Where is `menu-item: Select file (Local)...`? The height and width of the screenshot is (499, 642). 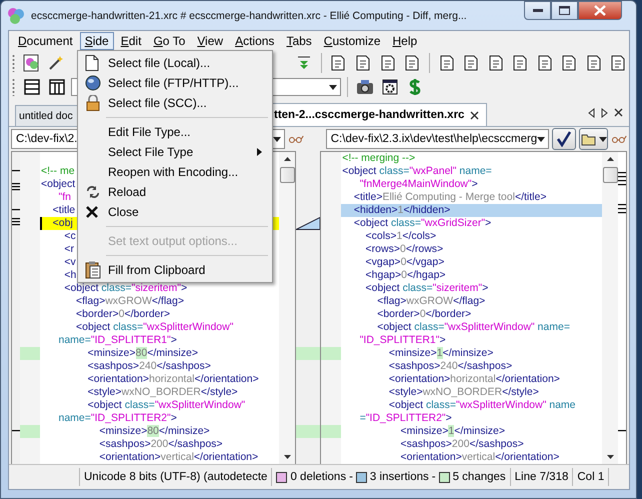
menu-item: Select file (Local)... is located at coordinates (175, 63).